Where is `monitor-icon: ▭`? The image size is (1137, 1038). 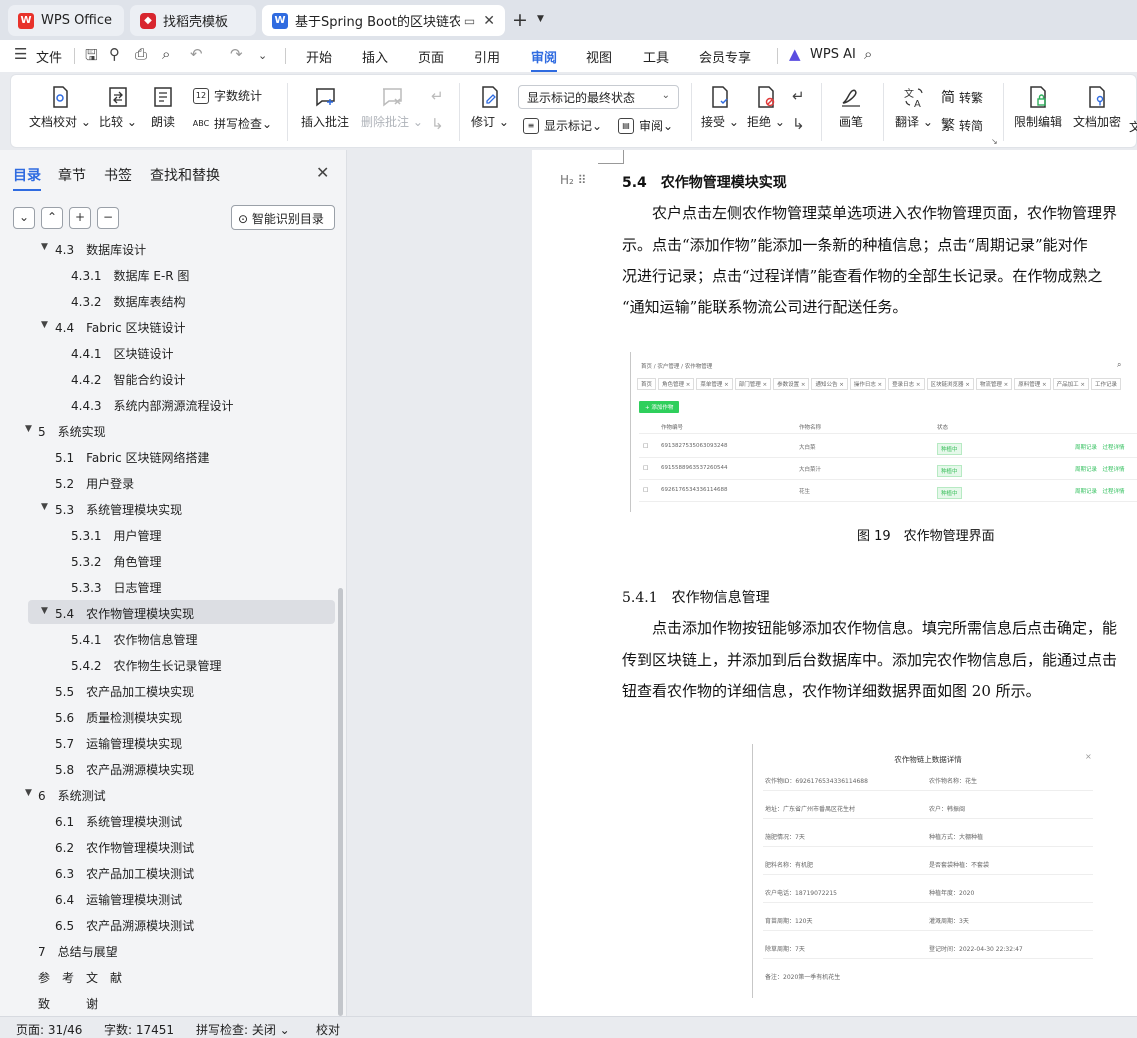
monitor-icon: ▭ is located at coordinates (469, 21).